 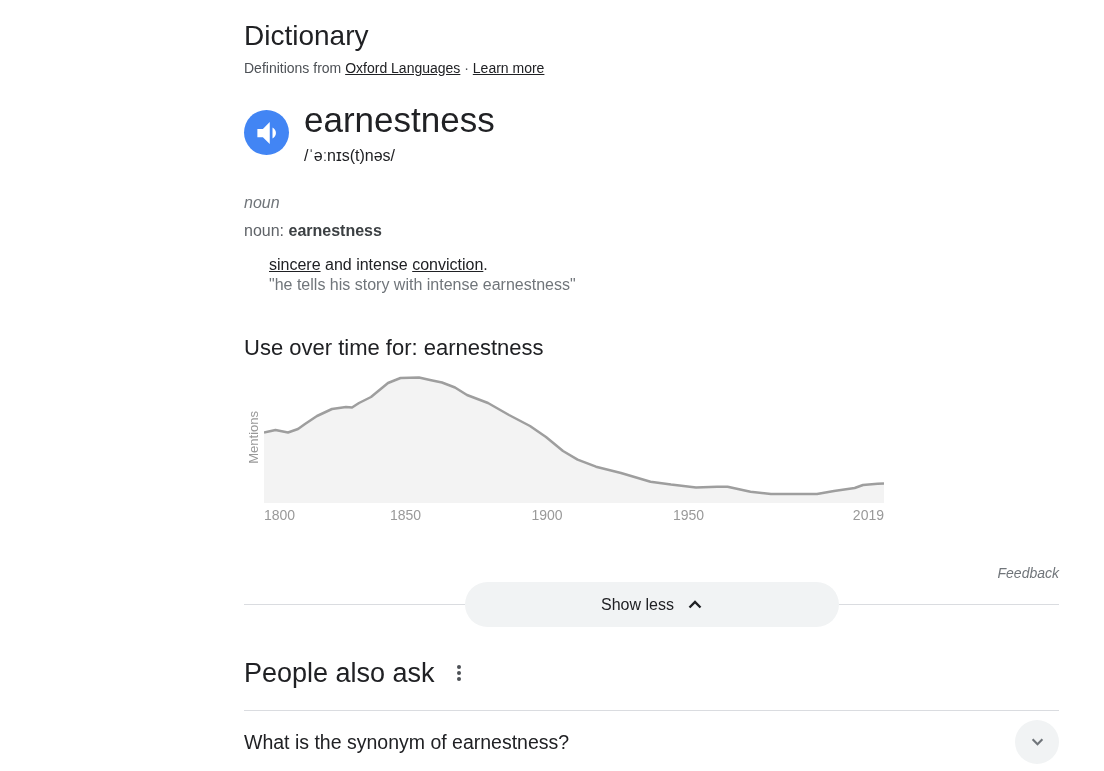 What do you see at coordinates (407, 742) in the screenshot?
I see `question-text: What is the synonym of earnestness?` at bounding box center [407, 742].